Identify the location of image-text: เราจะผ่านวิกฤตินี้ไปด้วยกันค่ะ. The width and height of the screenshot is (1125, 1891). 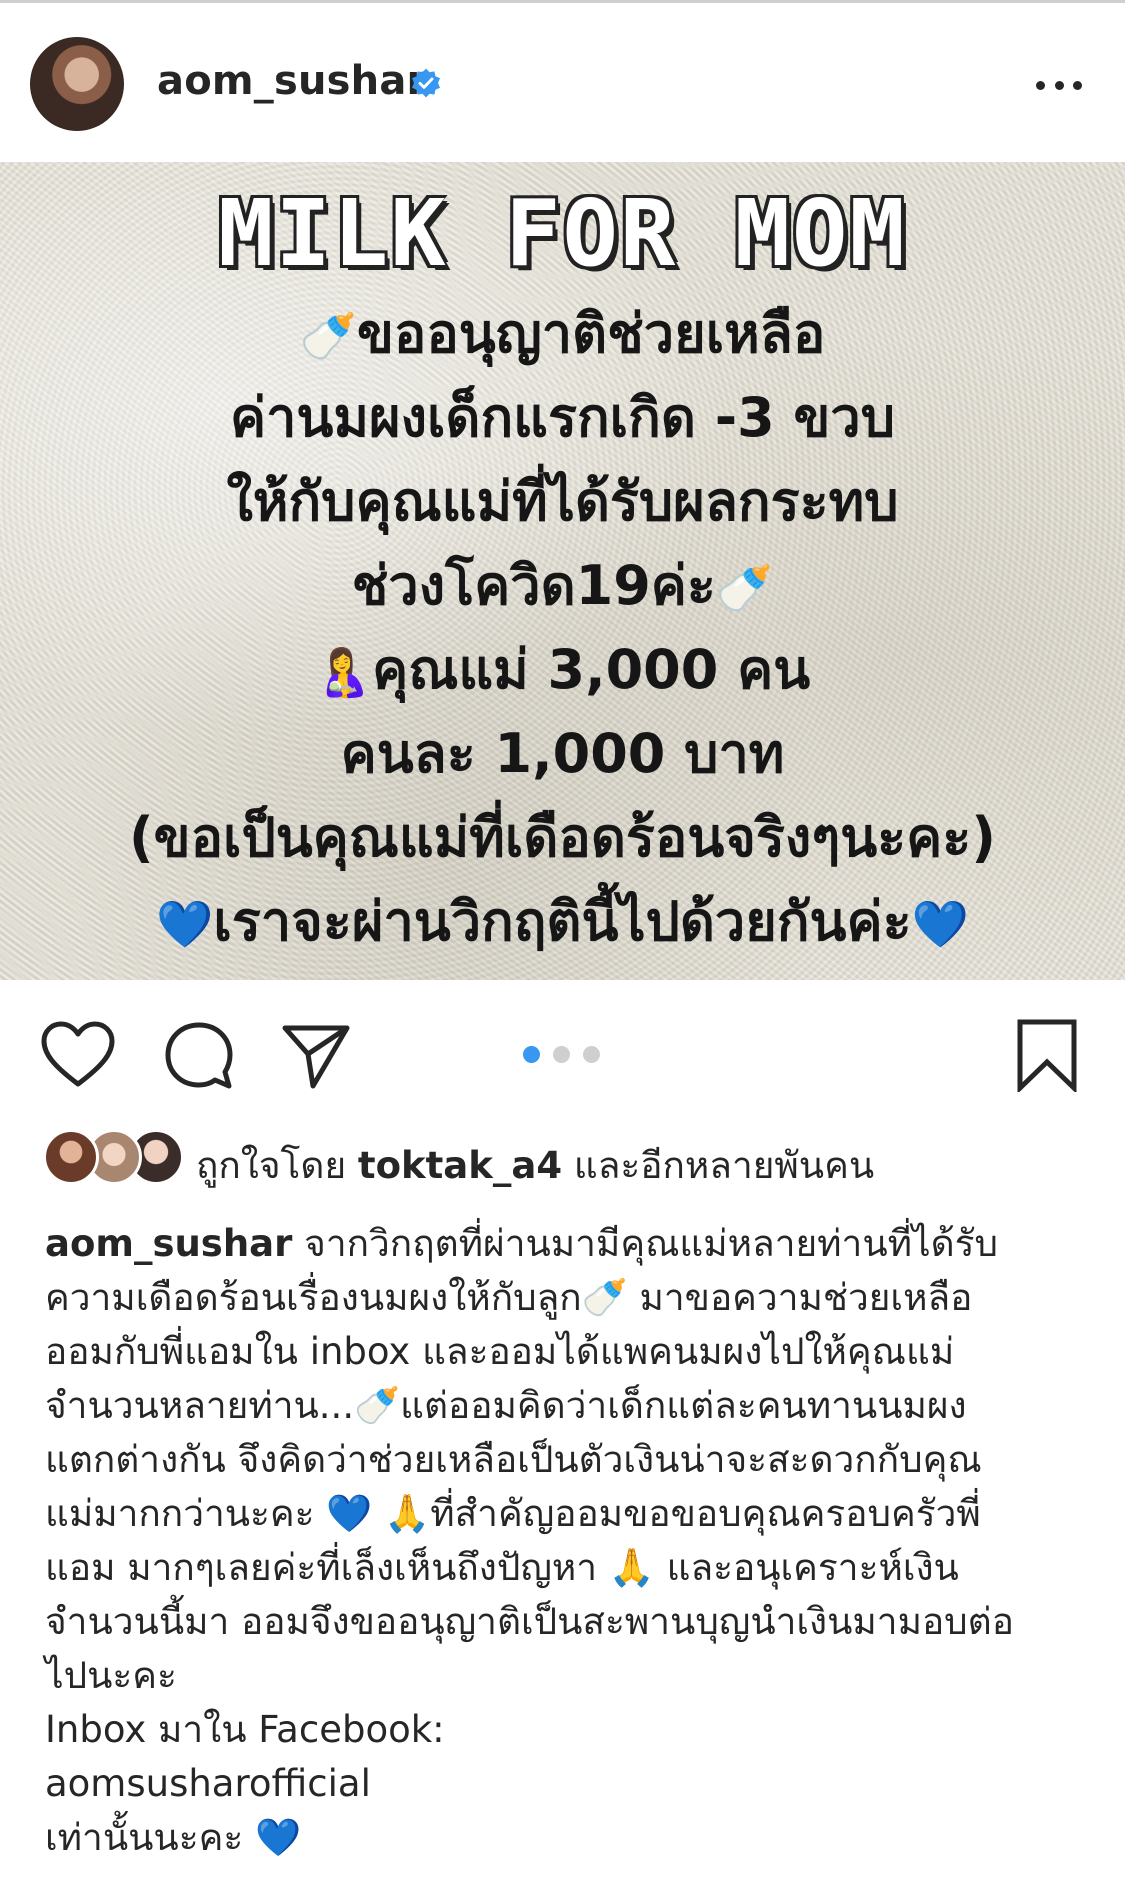
(562, 921).